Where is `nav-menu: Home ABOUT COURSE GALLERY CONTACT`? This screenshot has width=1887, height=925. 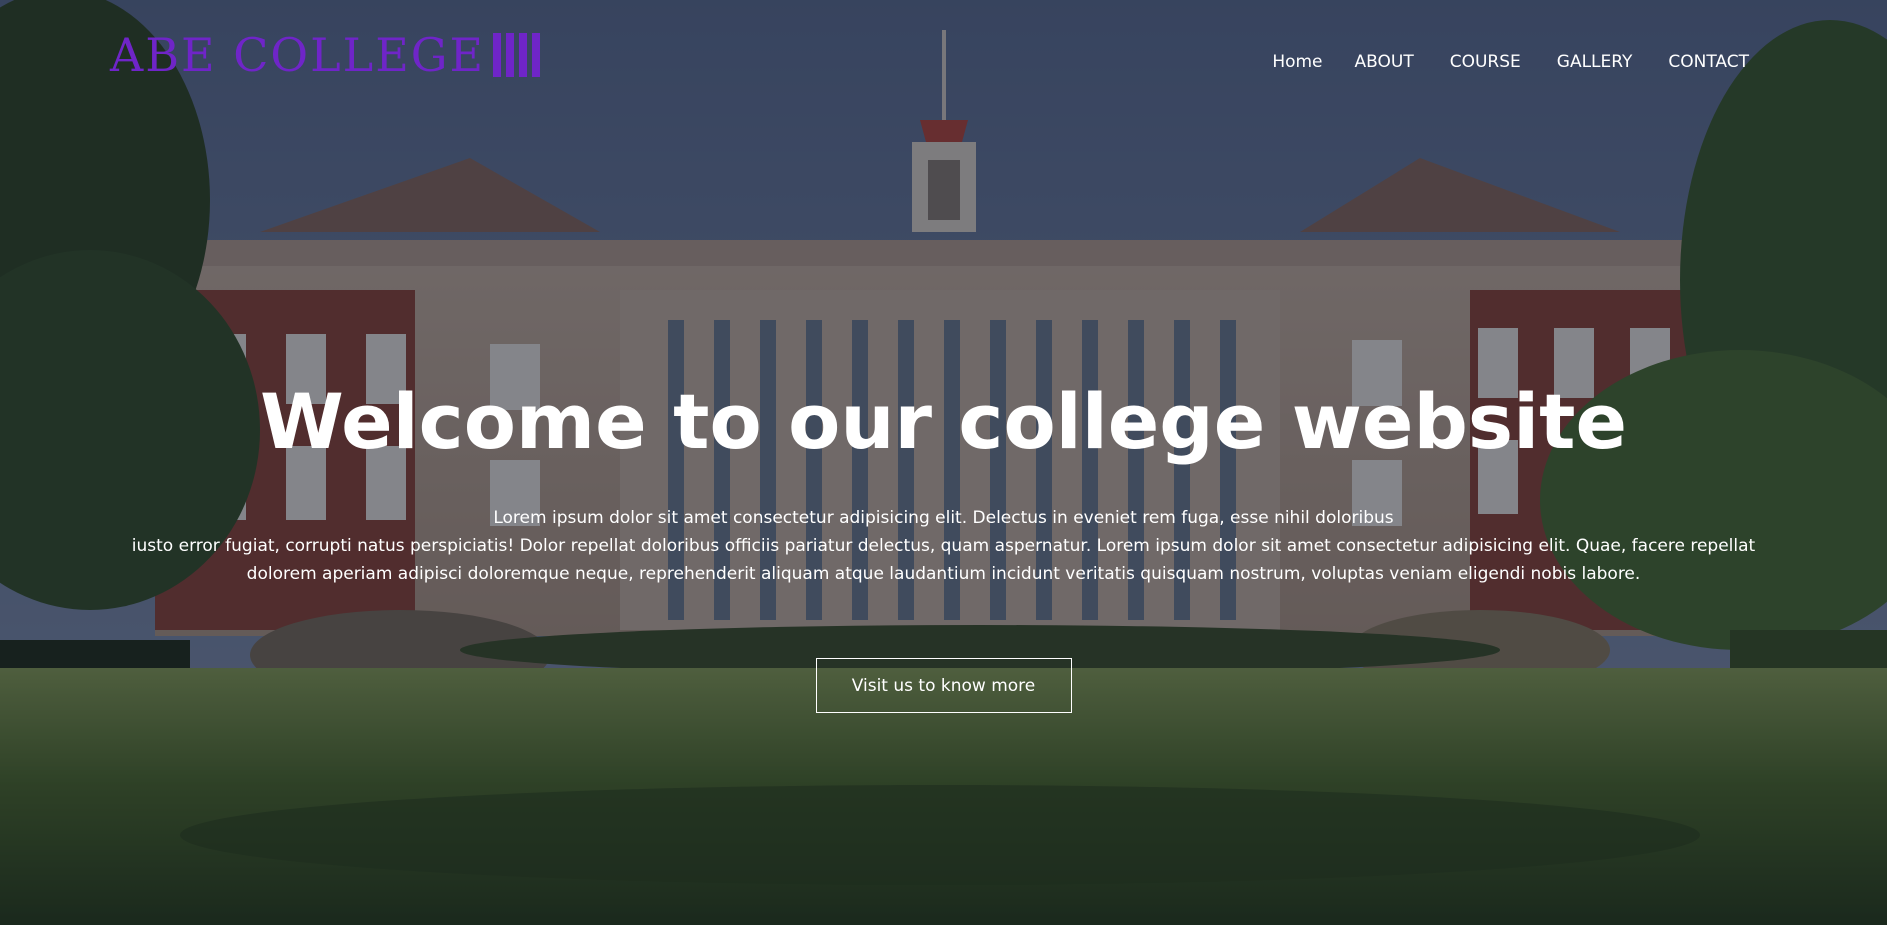 nav-menu: Home ABOUT COURSE GALLERY CONTACT is located at coordinates (1510, 62).